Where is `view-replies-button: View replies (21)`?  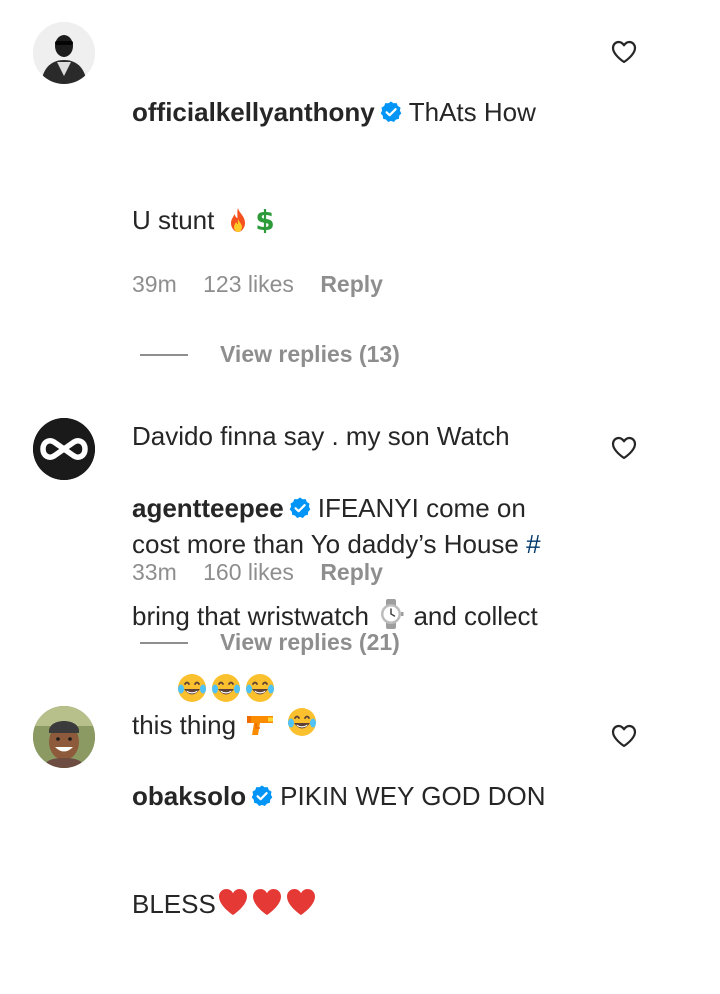 view-replies-button: View replies (21) is located at coordinates (270, 642).